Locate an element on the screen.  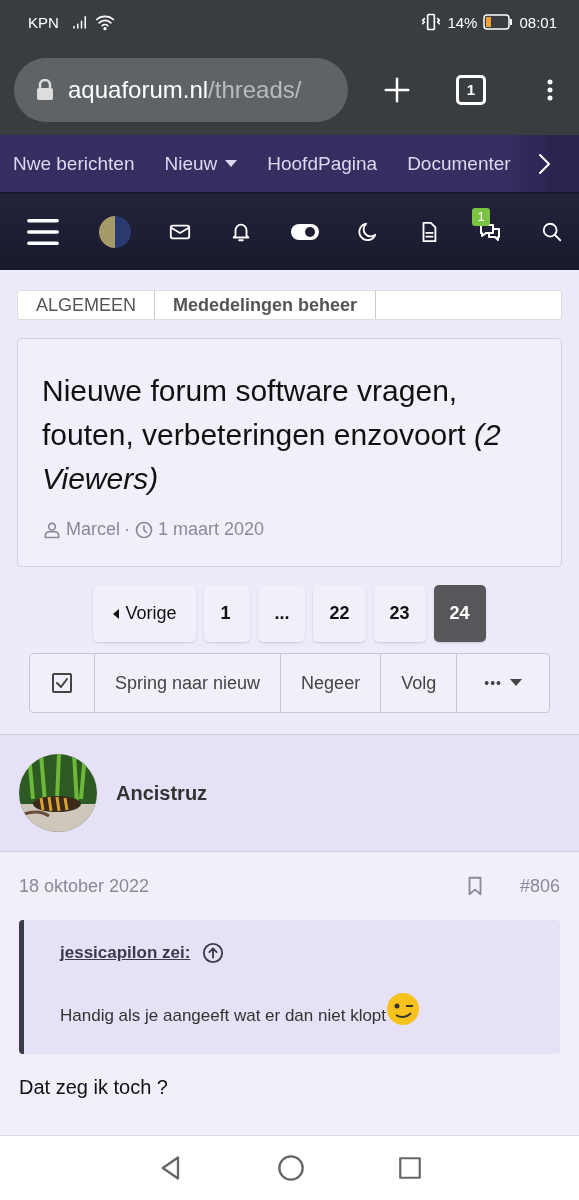
notification-badge: 1 is located at coordinates (481, 217).